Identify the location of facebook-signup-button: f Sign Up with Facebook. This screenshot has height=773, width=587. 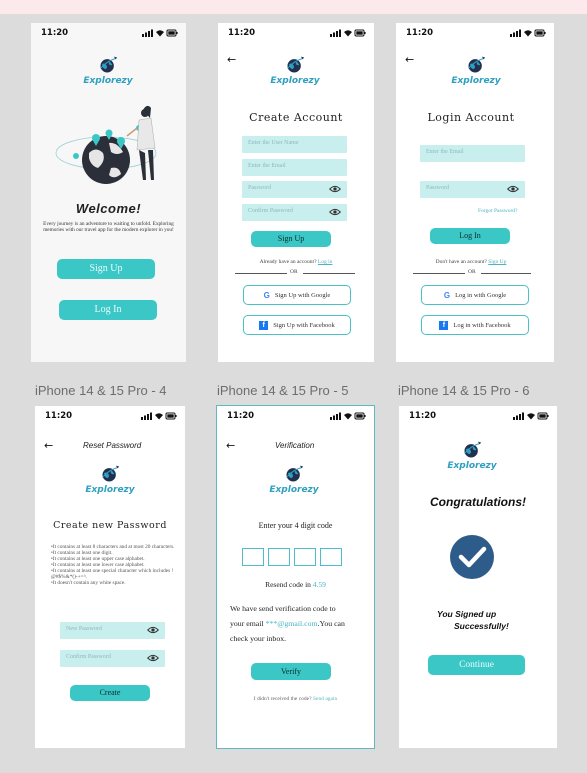
(297, 325).